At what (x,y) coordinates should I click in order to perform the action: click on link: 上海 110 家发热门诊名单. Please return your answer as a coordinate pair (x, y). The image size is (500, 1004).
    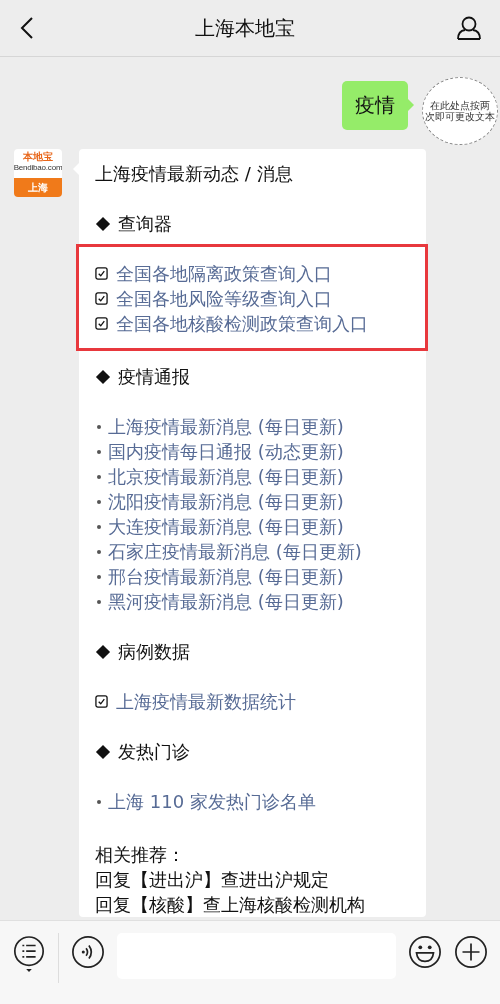
    Looking at the image, I should click on (212, 801).